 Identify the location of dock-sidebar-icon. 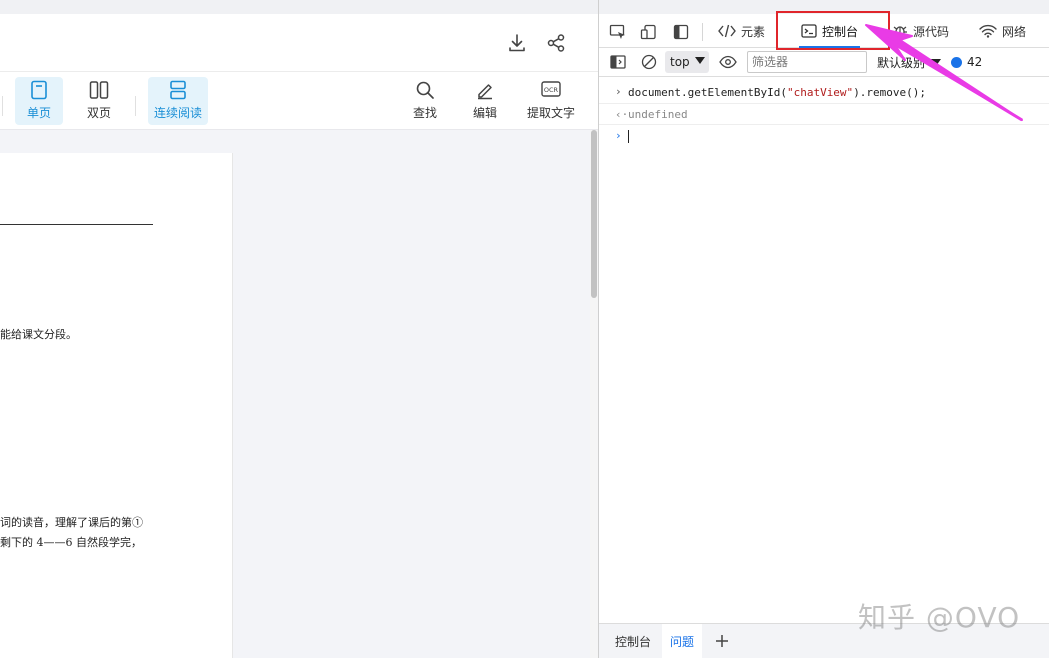
(681, 32).